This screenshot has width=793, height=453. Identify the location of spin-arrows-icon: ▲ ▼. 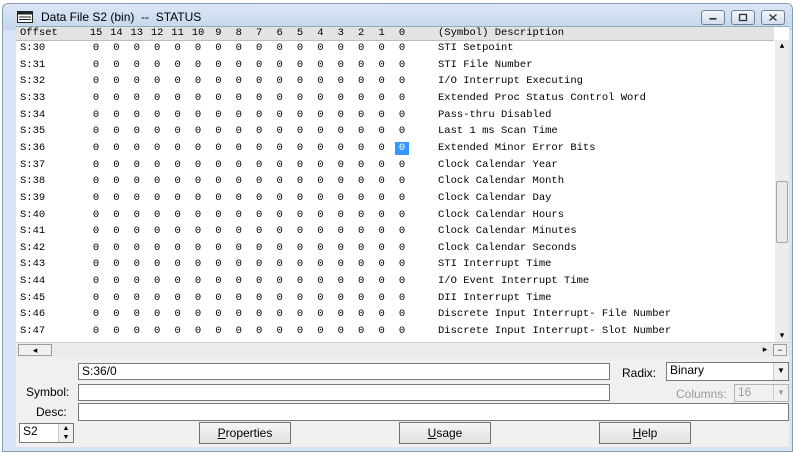
(65, 433).